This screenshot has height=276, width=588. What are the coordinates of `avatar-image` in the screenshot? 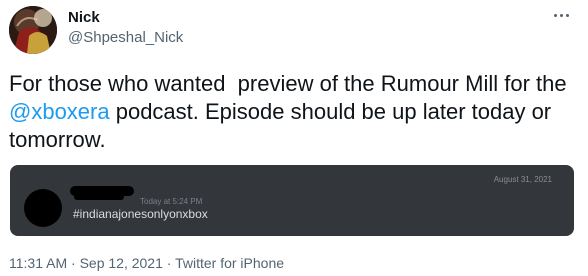 It's located at (33, 30).